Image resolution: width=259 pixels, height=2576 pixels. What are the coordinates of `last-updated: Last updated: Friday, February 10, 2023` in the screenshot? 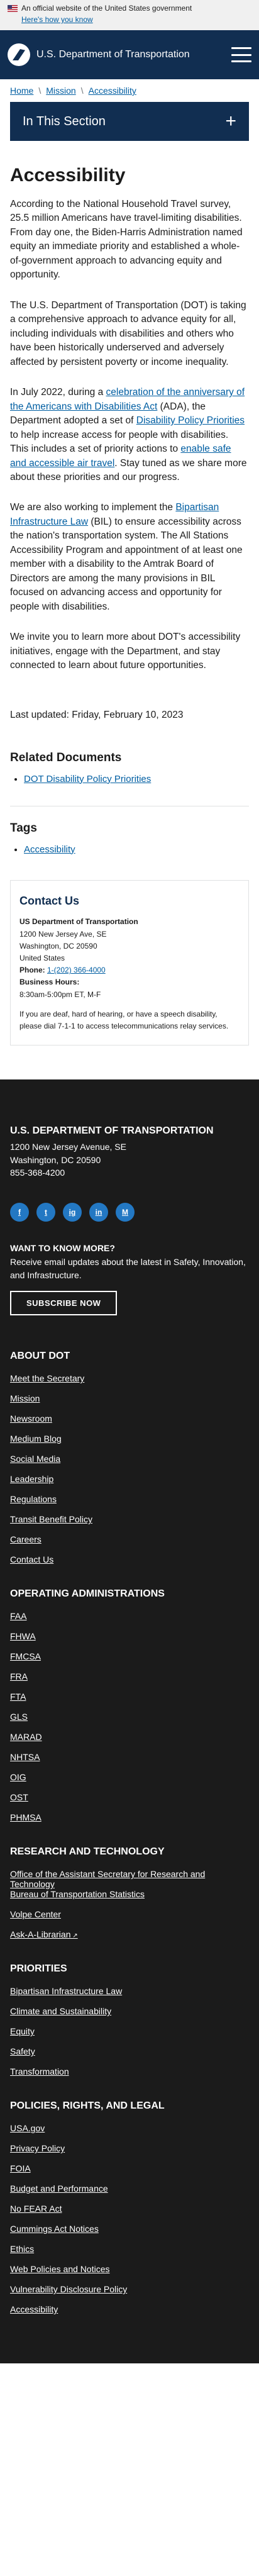 It's located at (97, 714).